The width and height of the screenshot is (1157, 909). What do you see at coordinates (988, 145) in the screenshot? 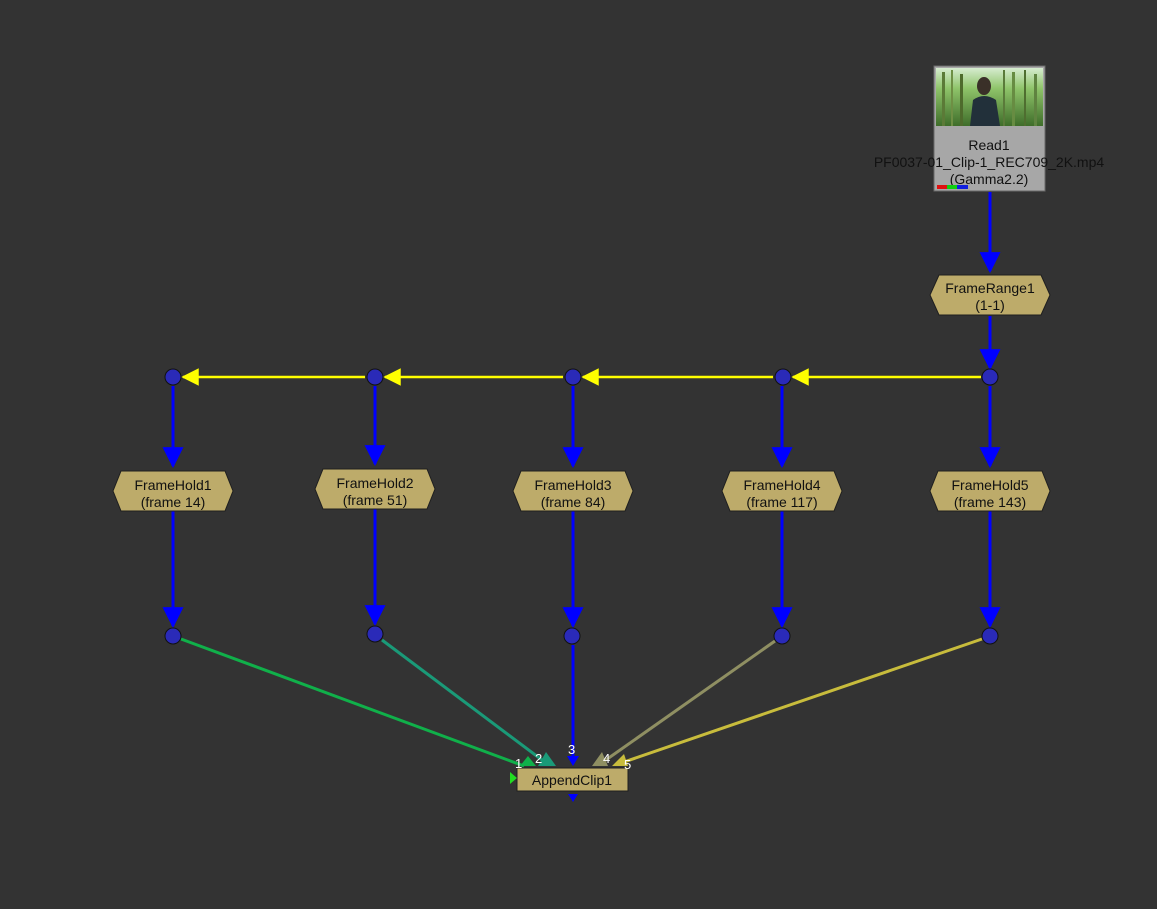
I see `read-node-name: Read1` at bounding box center [988, 145].